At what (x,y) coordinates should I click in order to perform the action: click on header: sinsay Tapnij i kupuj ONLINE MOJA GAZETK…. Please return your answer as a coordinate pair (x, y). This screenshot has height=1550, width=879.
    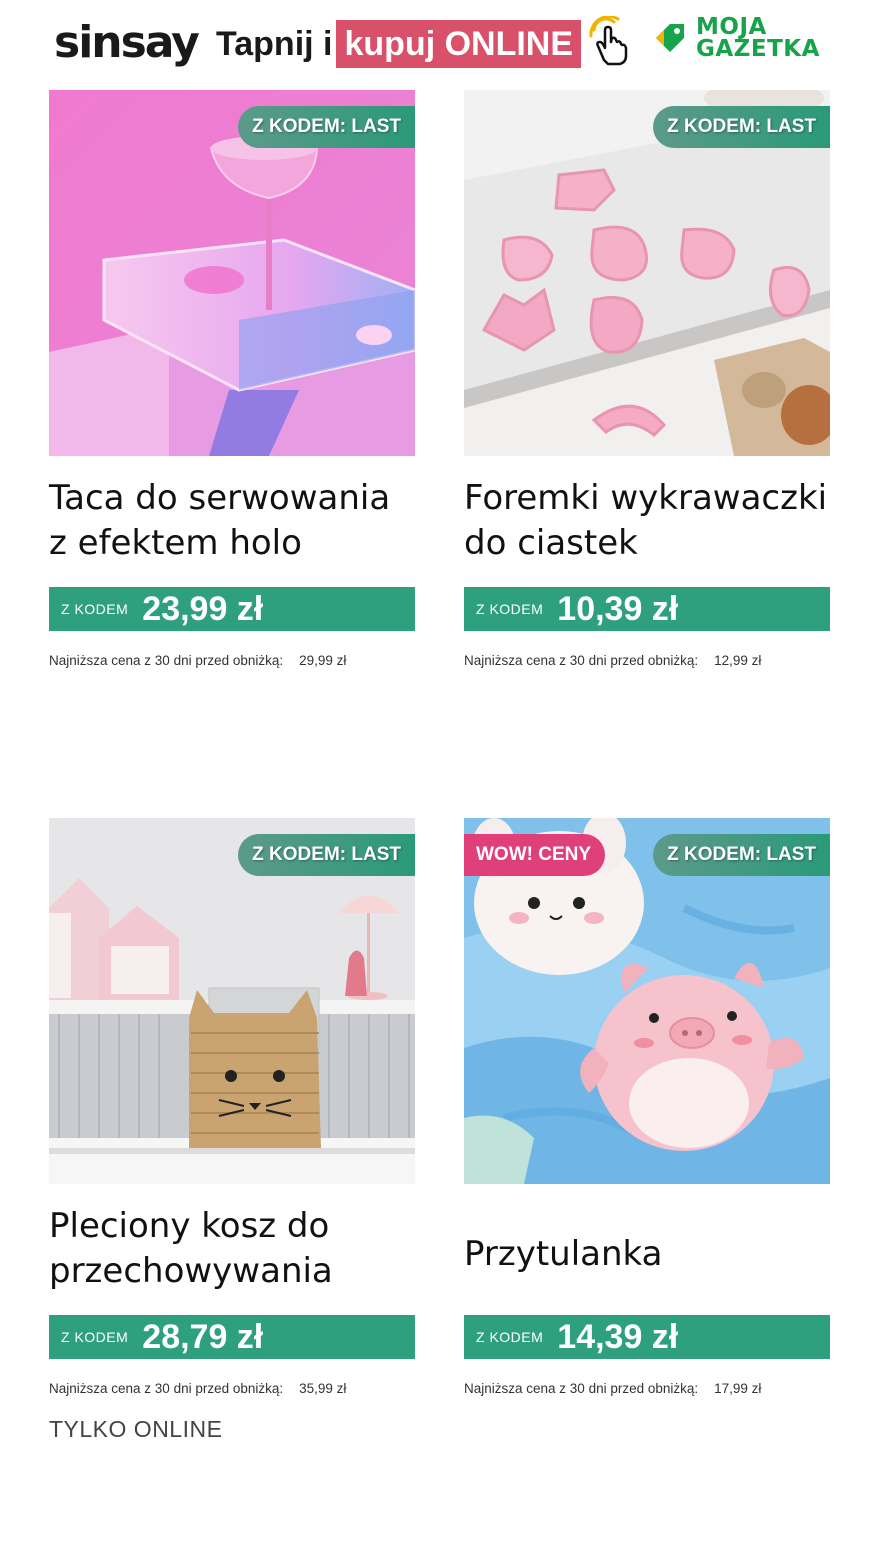
    Looking at the image, I should click on (439, 45).